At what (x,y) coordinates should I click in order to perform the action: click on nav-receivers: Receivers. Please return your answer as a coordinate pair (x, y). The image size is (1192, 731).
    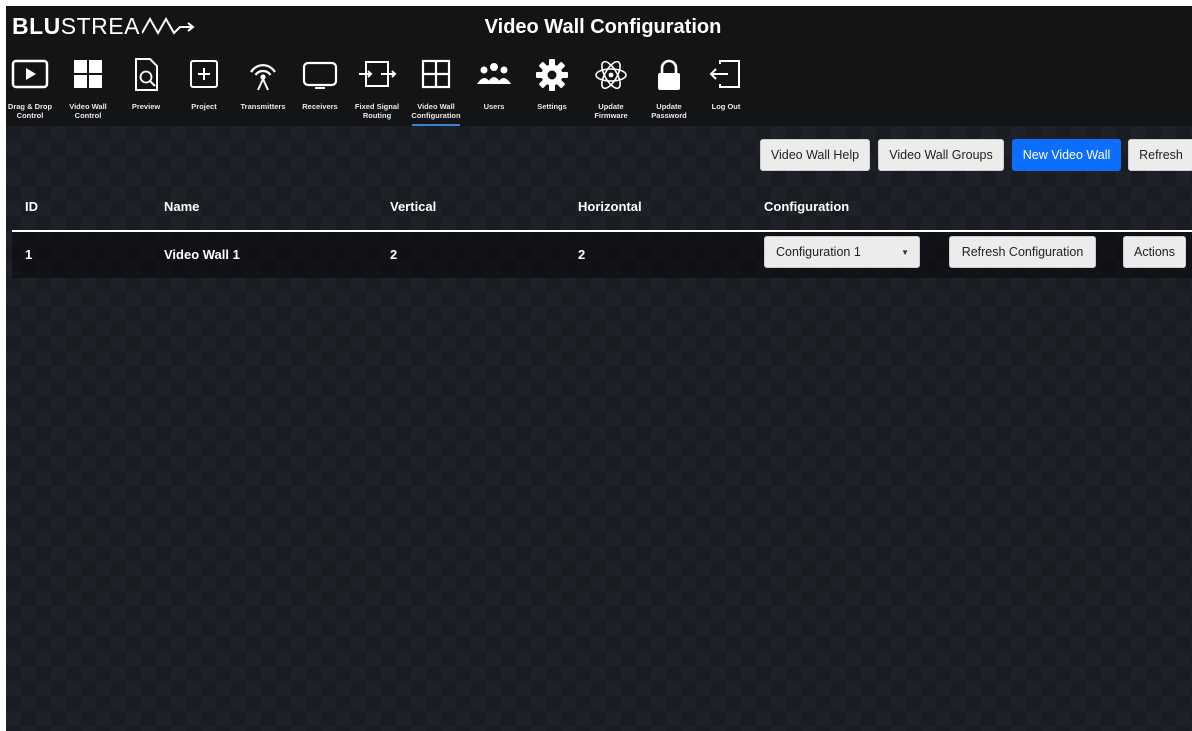
    Looking at the image, I should click on (320, 86).